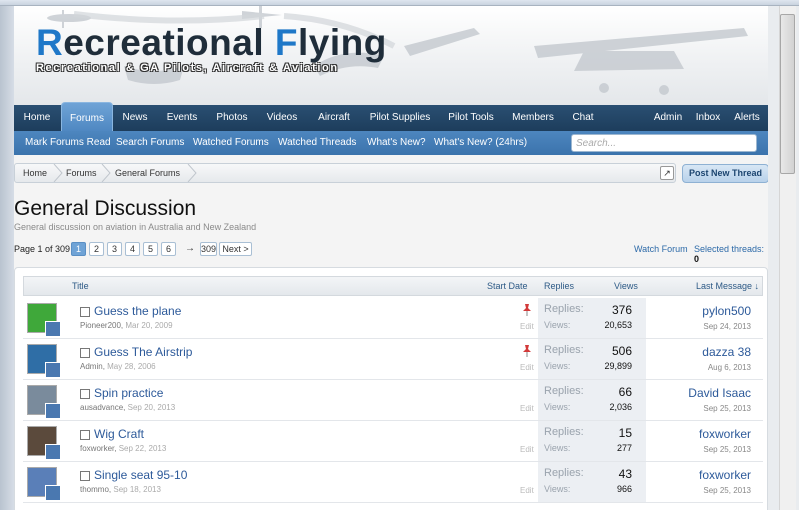 The image size is (799, 510). What do you see at coordinates (147, 173) in the screenshot?
I see `breadcrumb-general-forums: General Forums` at bounding box center [147, 173].